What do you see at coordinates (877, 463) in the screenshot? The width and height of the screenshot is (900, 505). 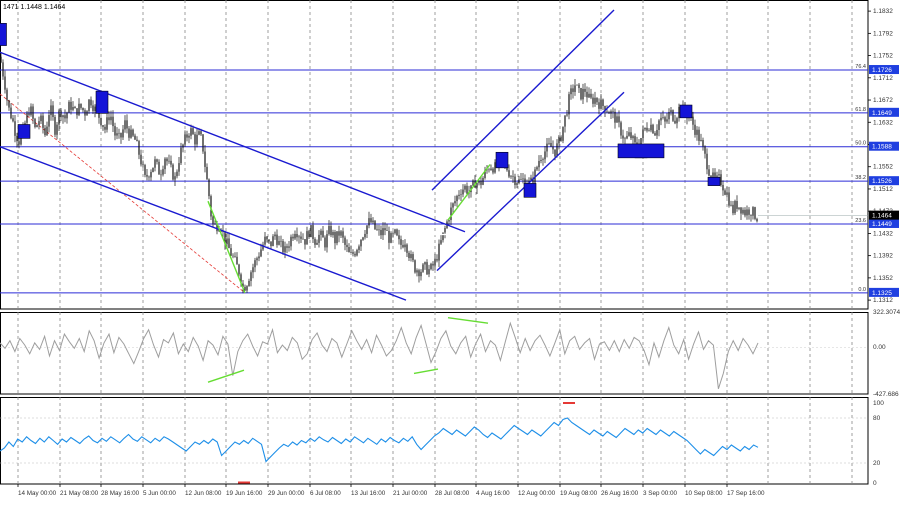 I see `rsi-tick-label: 20` at bounding box center [877, 463].